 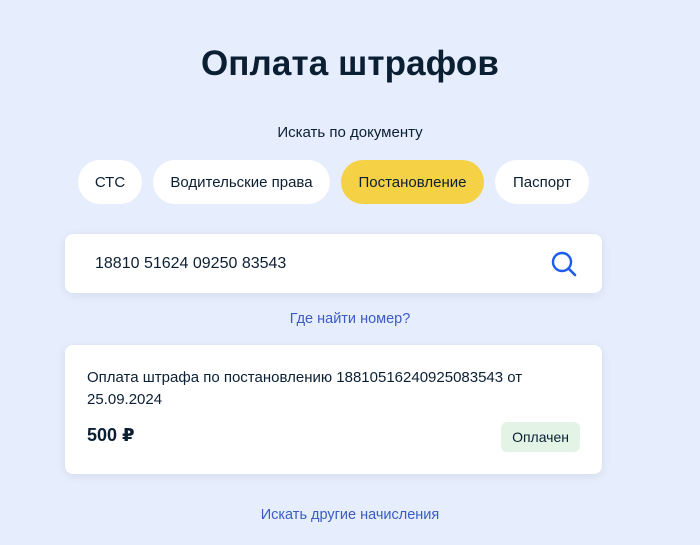 I want to click on tab-passport: Паспорт, so click(x=542, y=182).